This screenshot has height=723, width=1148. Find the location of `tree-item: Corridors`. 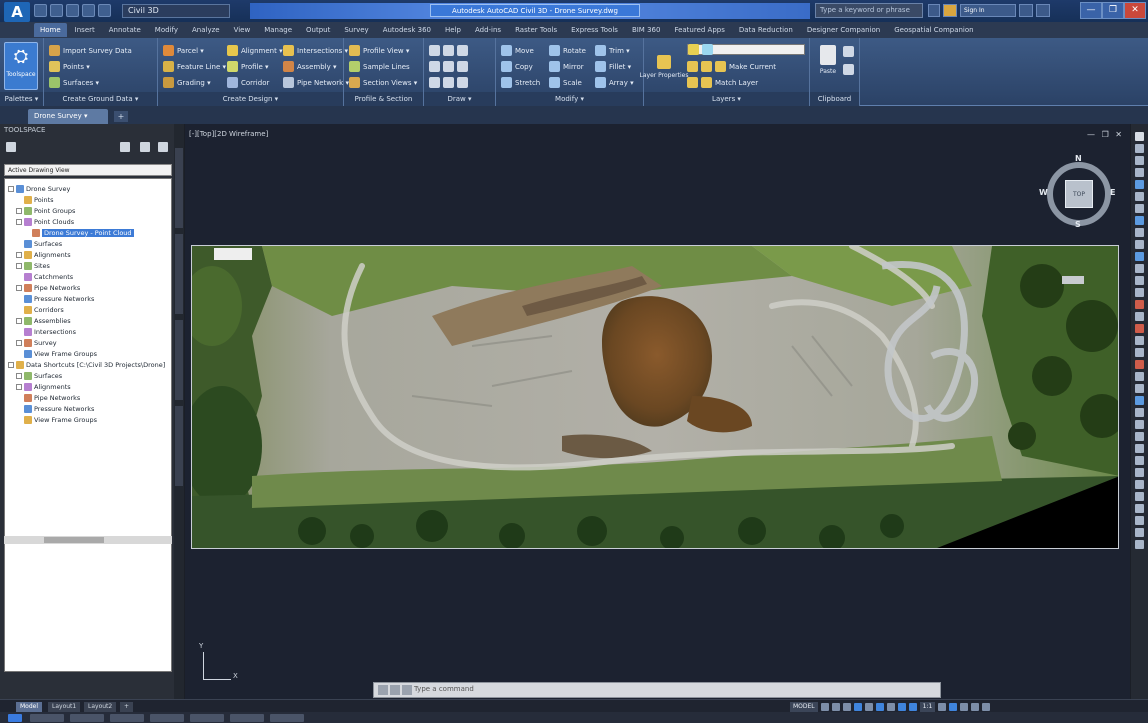

tree-item: Corridors is located at coordinates (40, 309).